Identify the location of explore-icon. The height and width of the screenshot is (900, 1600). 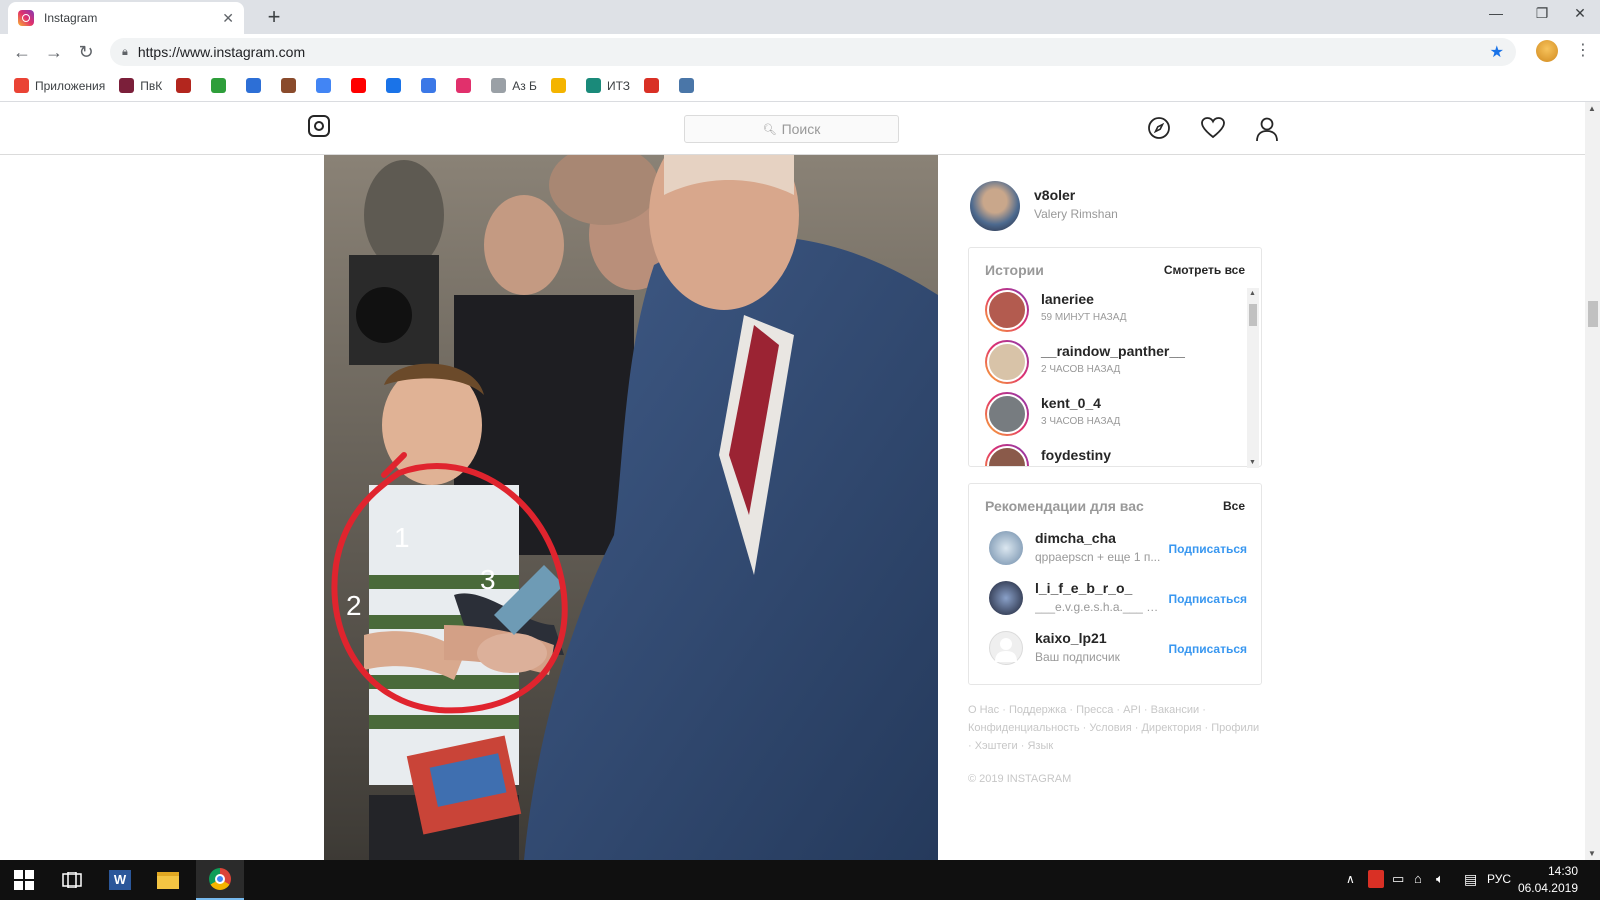
(1159, 129).